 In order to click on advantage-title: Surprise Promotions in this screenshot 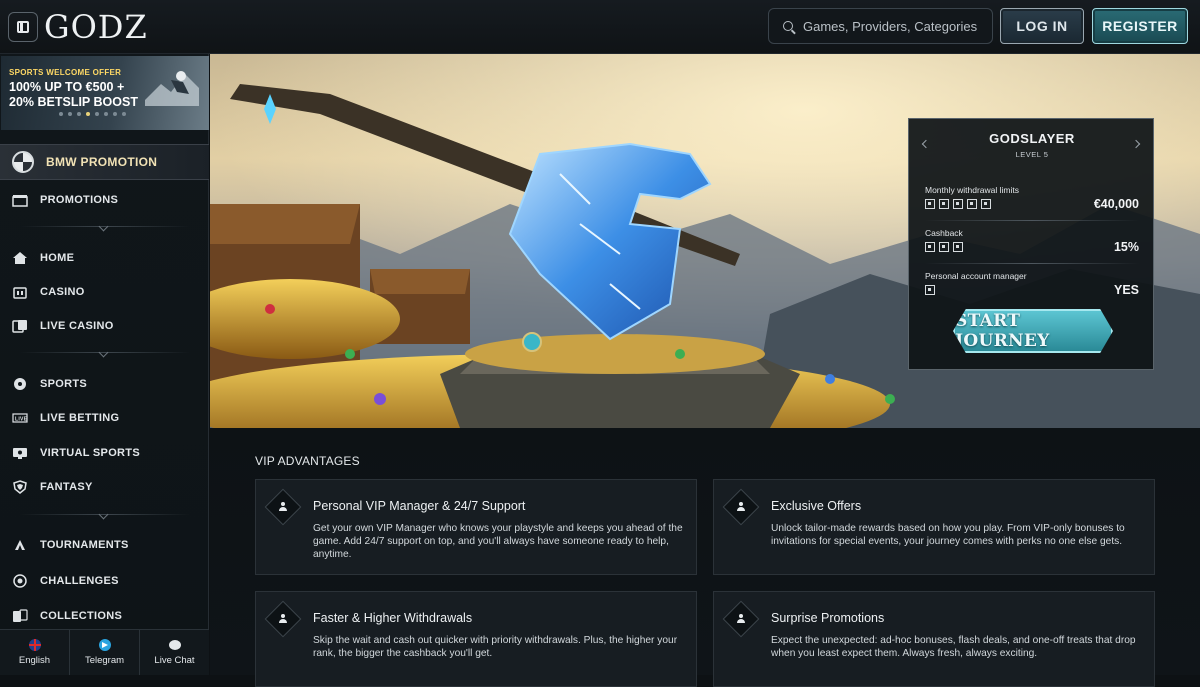, I will do `click(828, 618)`.